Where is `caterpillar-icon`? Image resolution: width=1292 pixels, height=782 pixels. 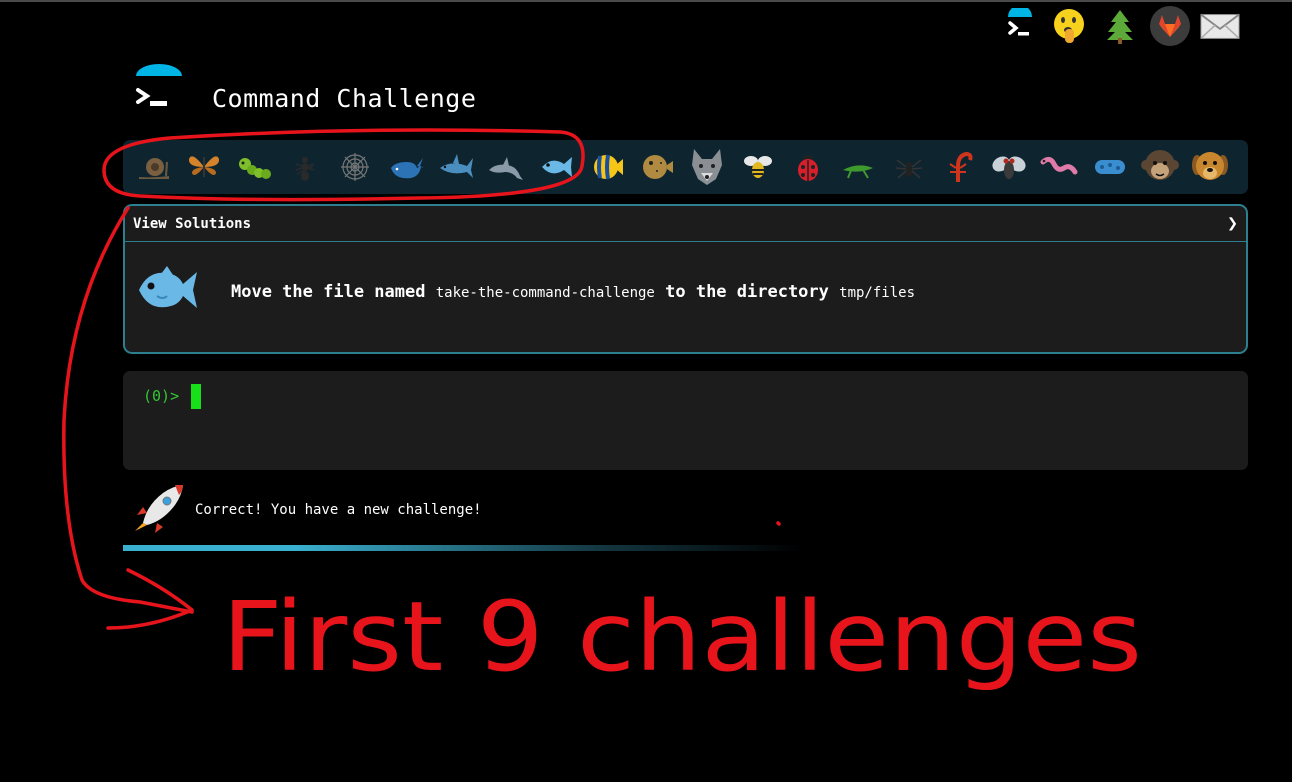
caterpillar-icon is located at coordinates (255, 167).